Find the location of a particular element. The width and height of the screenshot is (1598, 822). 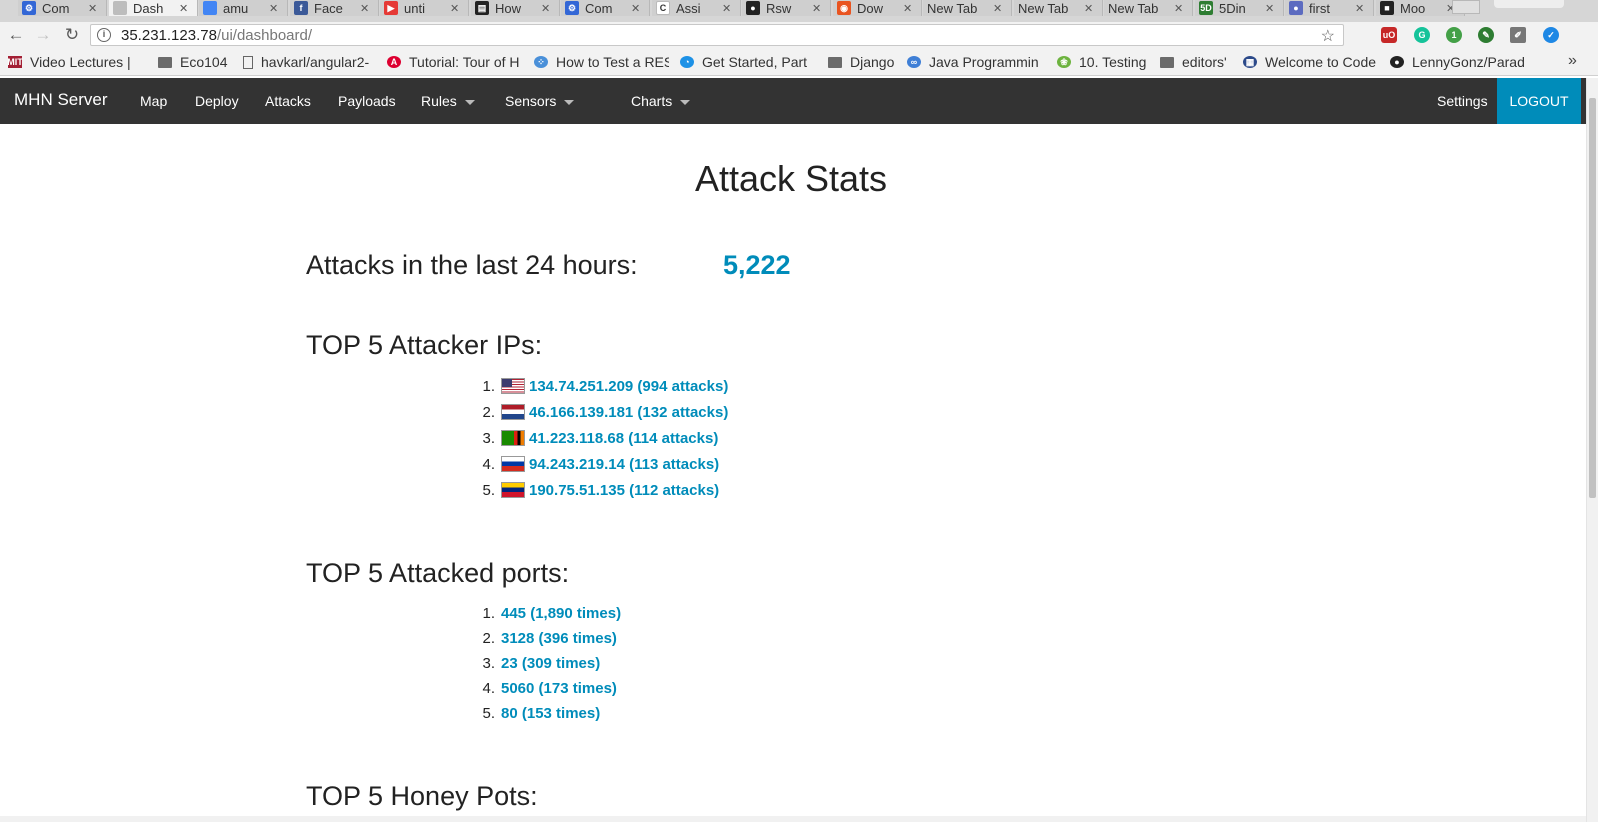

bookmark-item: ❀ 10. Testing is located at coordinates (1104, 62).